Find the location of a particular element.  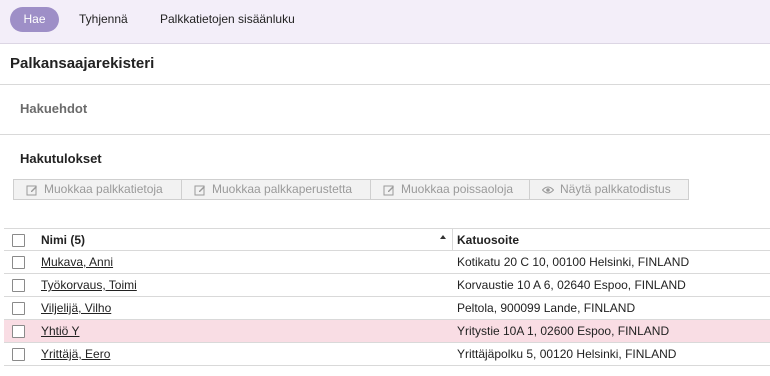

employee-name-link: Yrittäjä, Eero is located at coordinates (75, 354).